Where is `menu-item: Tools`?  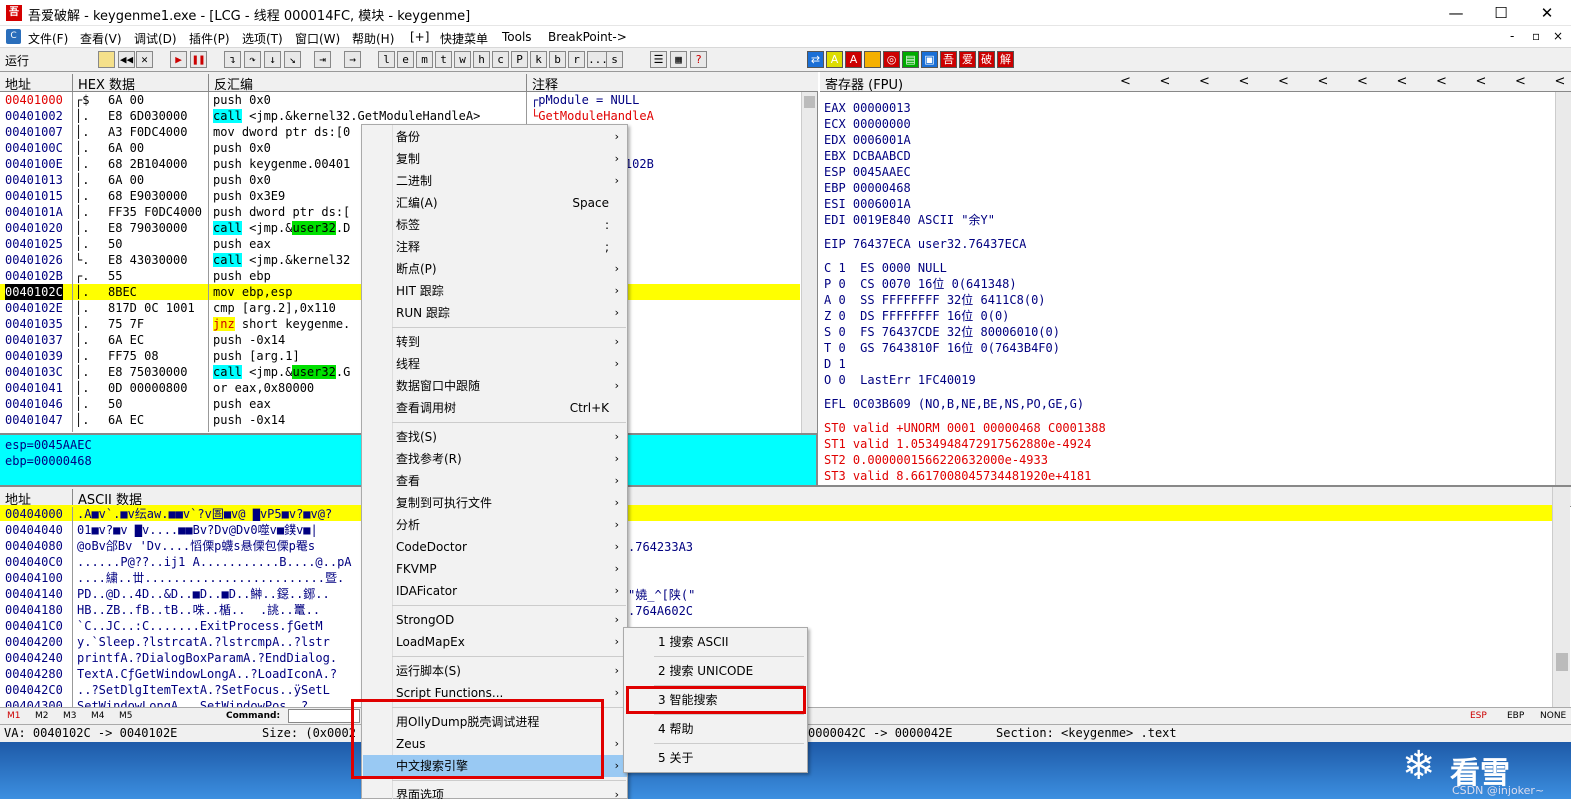 menu-item: Tools is located at coordinates (517, 37).